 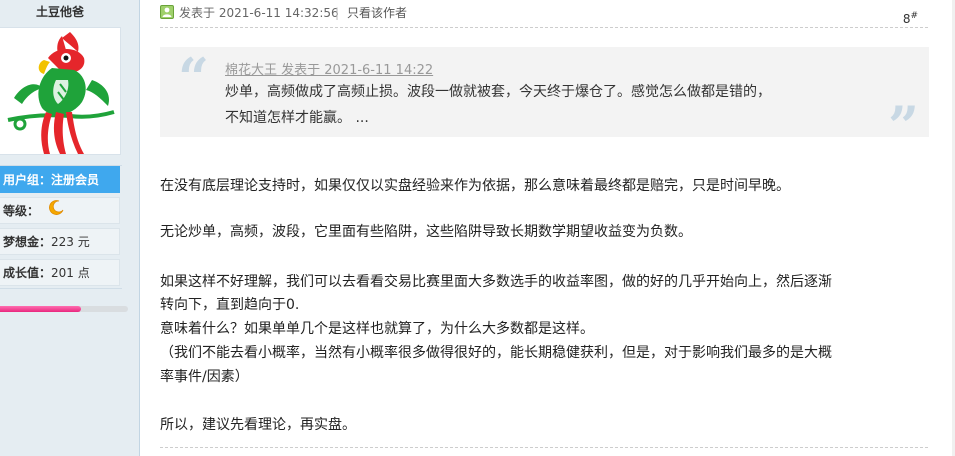 I want to click on open-quote-icon: “, so click(x=194, y=78).